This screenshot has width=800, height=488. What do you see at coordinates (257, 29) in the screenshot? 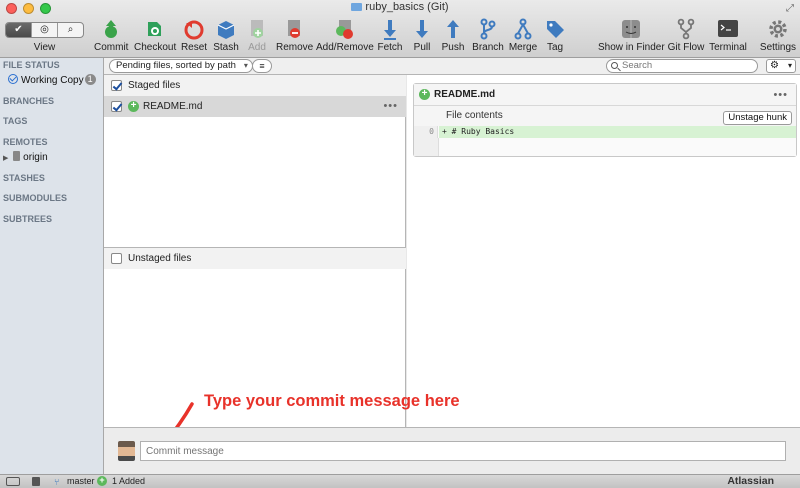
I see `add-icon` at bounding box center [257, 29].